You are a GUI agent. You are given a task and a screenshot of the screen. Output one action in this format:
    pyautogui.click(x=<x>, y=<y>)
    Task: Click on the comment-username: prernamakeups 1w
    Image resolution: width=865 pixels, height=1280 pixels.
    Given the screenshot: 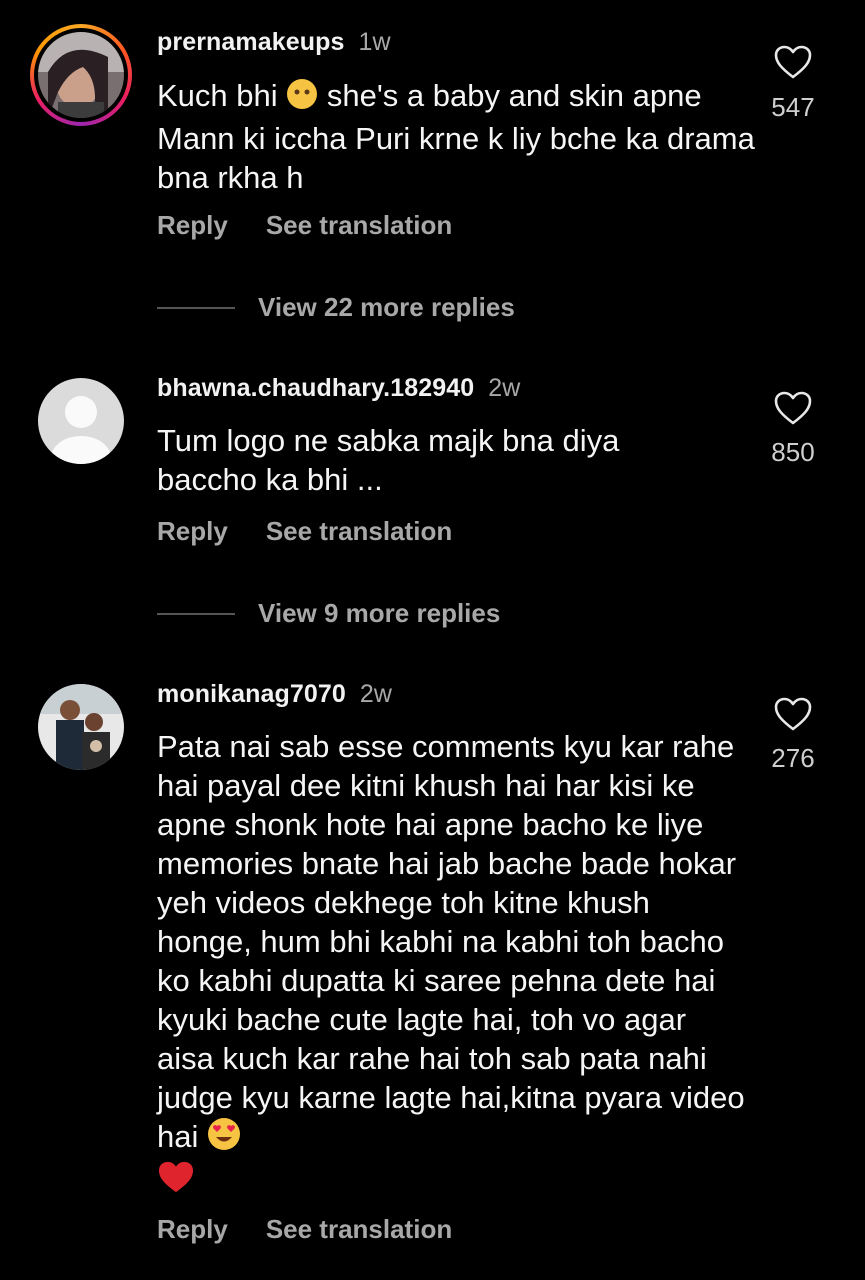 What is the action you would take?
    pyautogui.click(x=274, y=42)
    